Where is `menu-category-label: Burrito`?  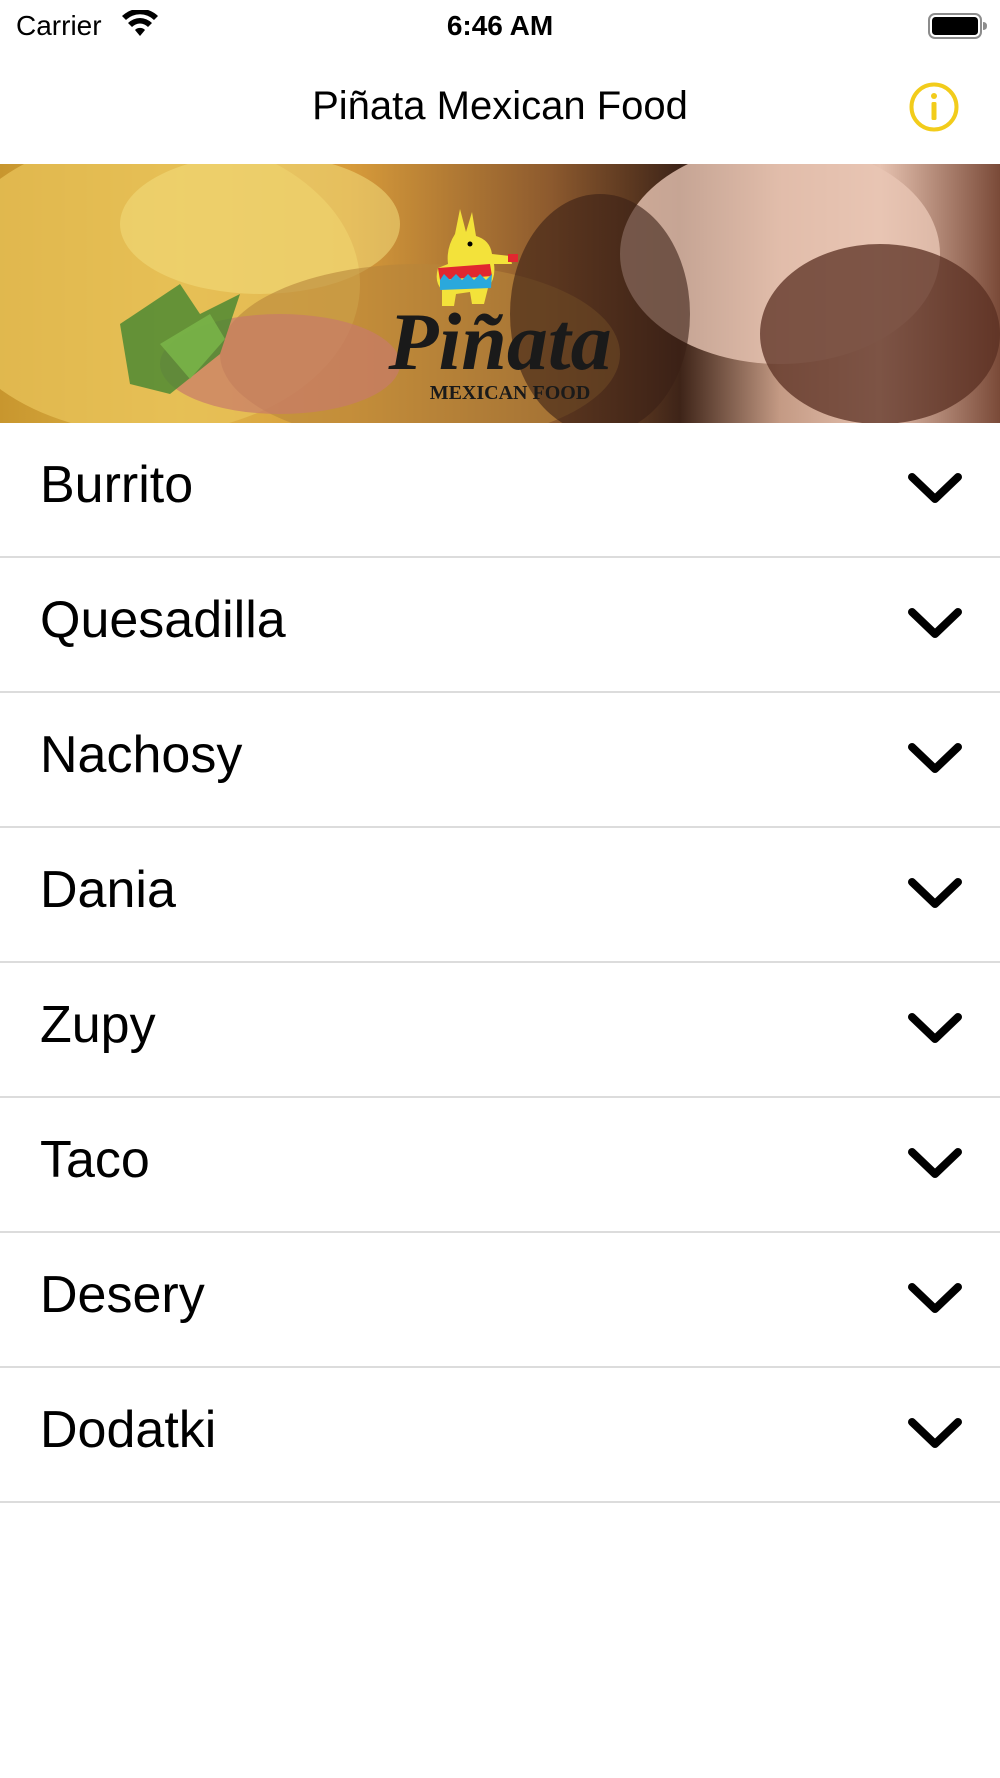
menu-category-label: Burrito is located at coordinates (117, 485).